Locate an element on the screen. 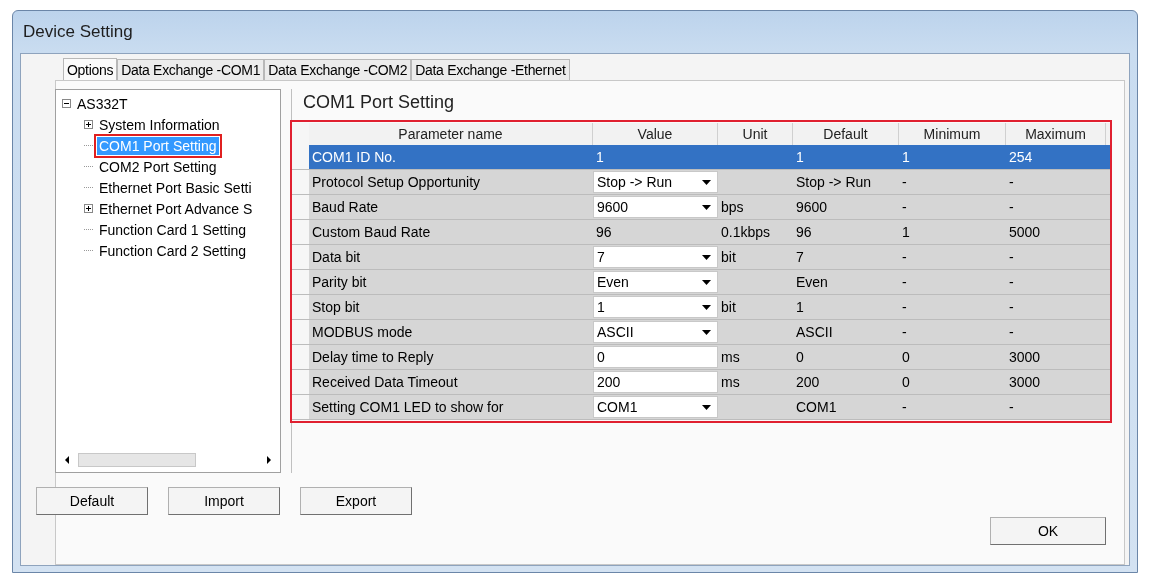 Image resolution: width=1150 pixels, height=579 pixels. tree-item: Ethernet Port Advance S is located at coordinates (176, 208).